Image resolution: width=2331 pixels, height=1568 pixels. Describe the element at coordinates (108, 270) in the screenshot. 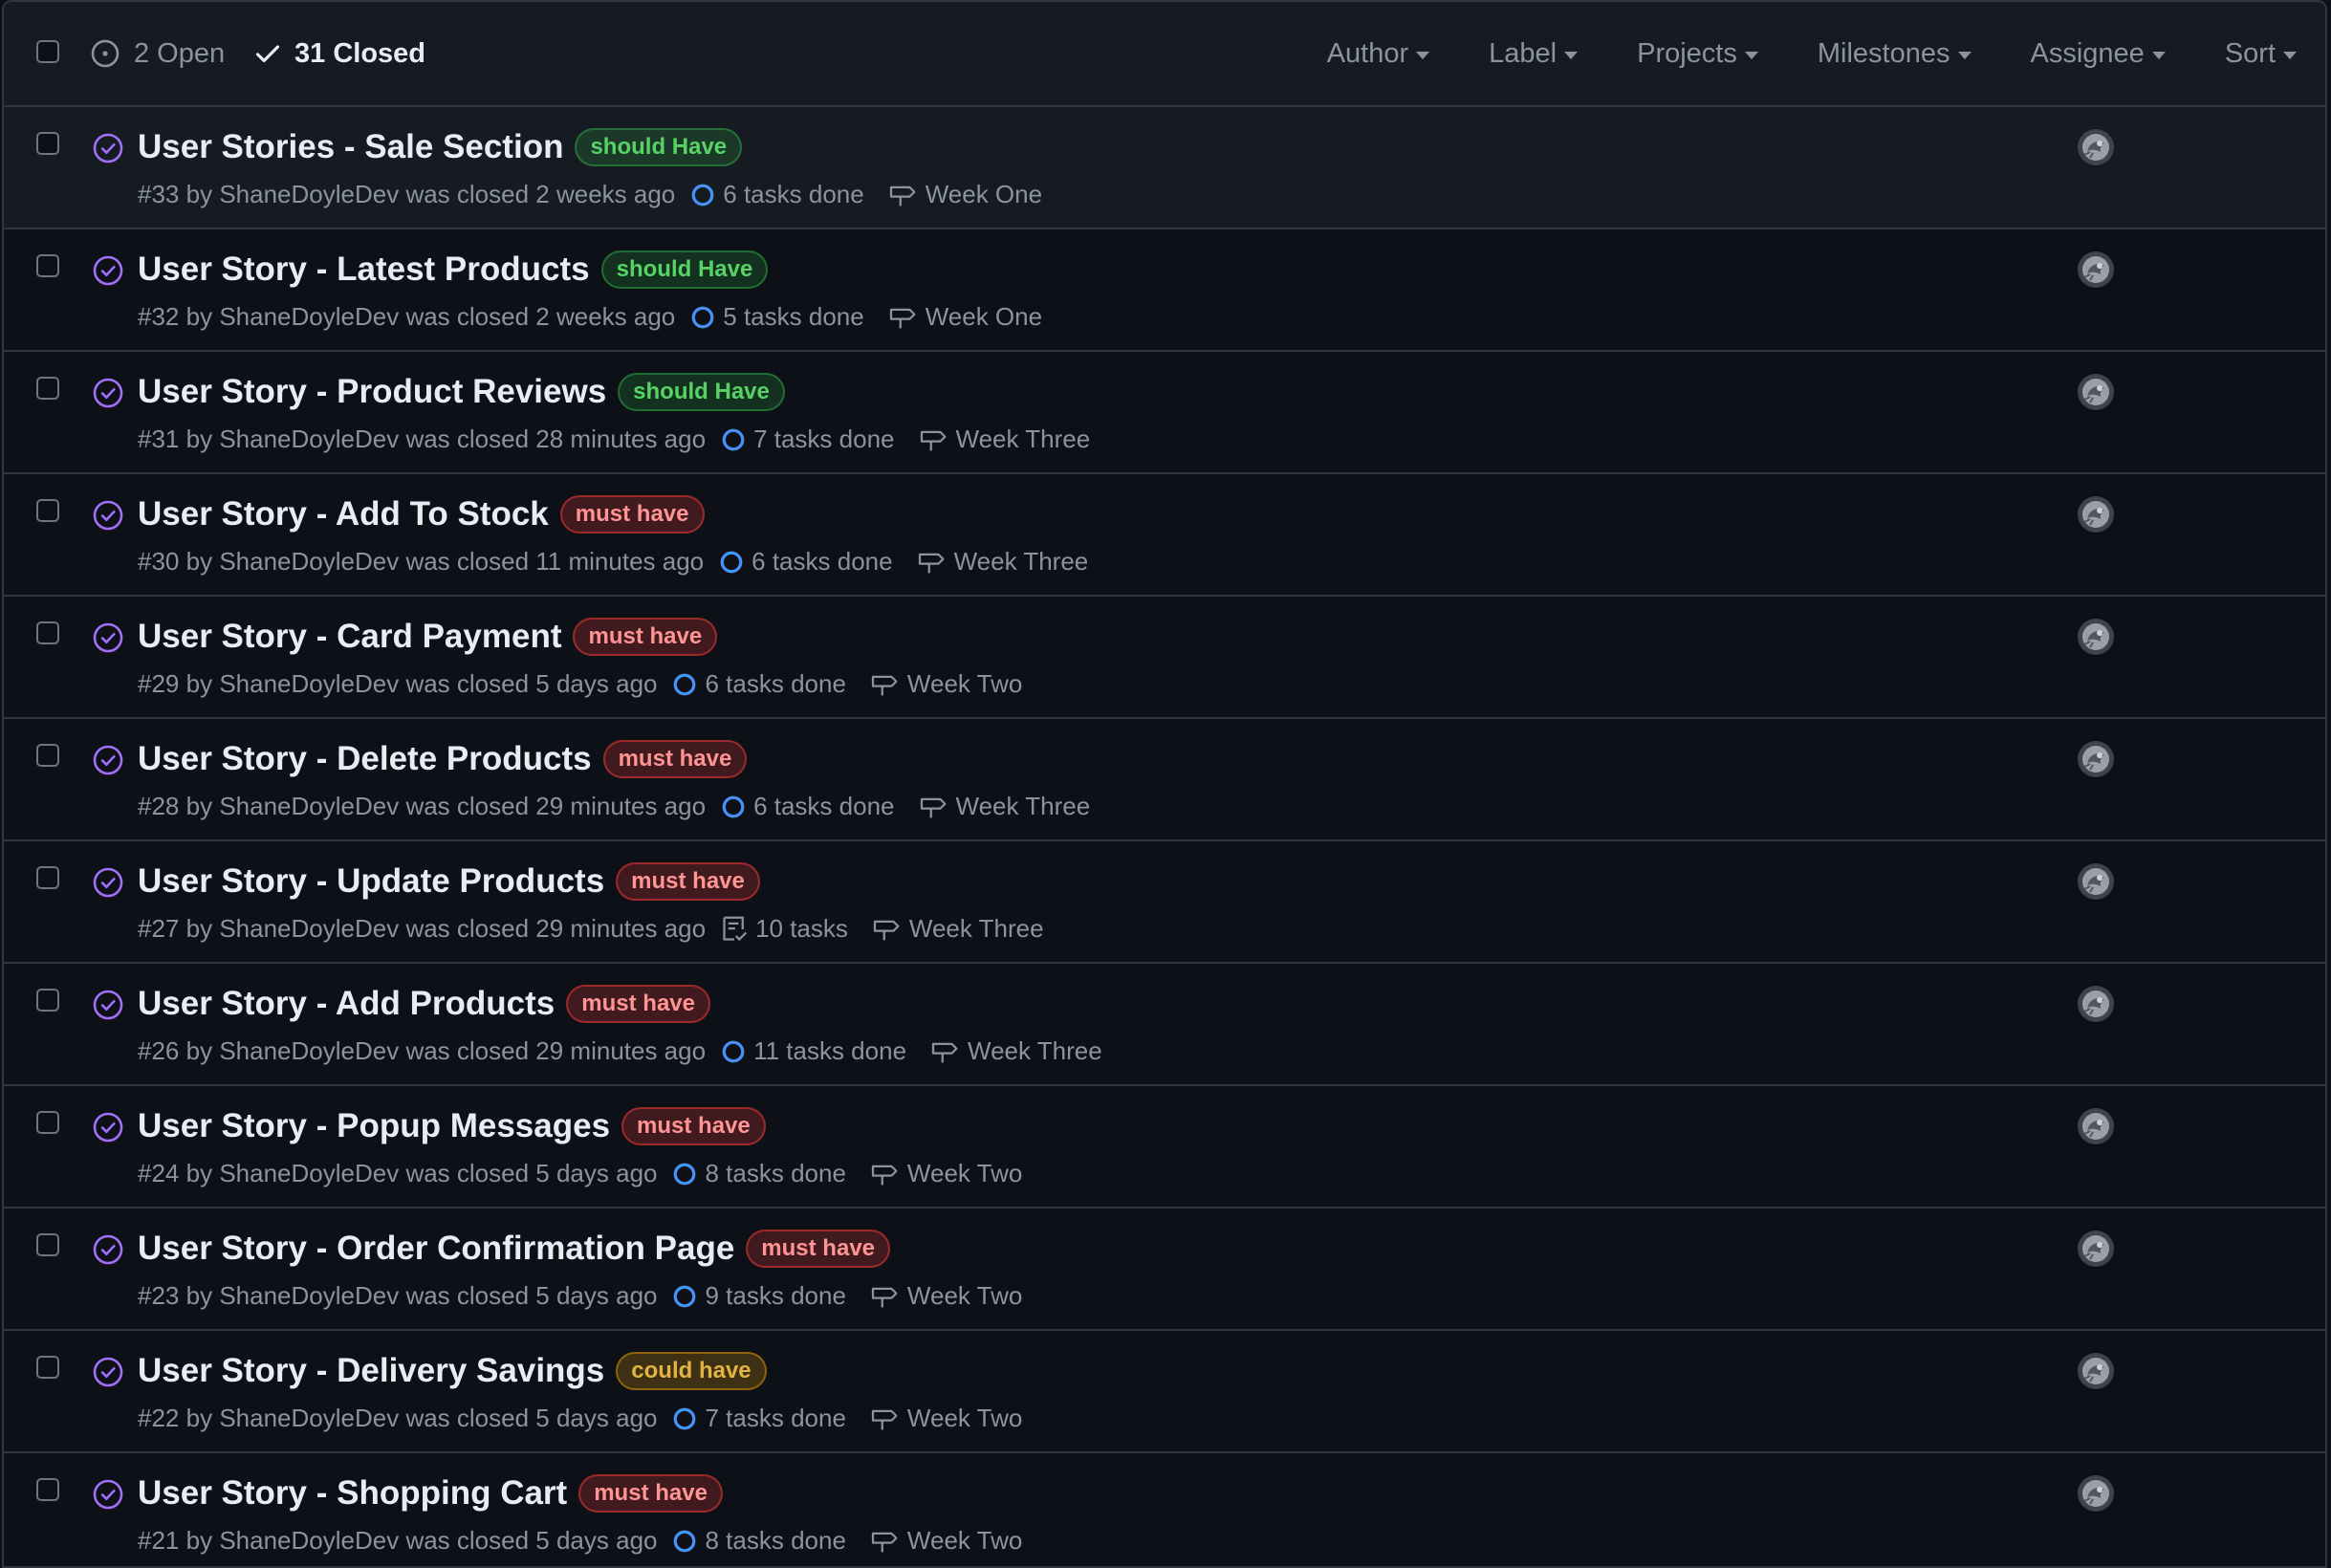

I see `issue-closed-icon` at that location.